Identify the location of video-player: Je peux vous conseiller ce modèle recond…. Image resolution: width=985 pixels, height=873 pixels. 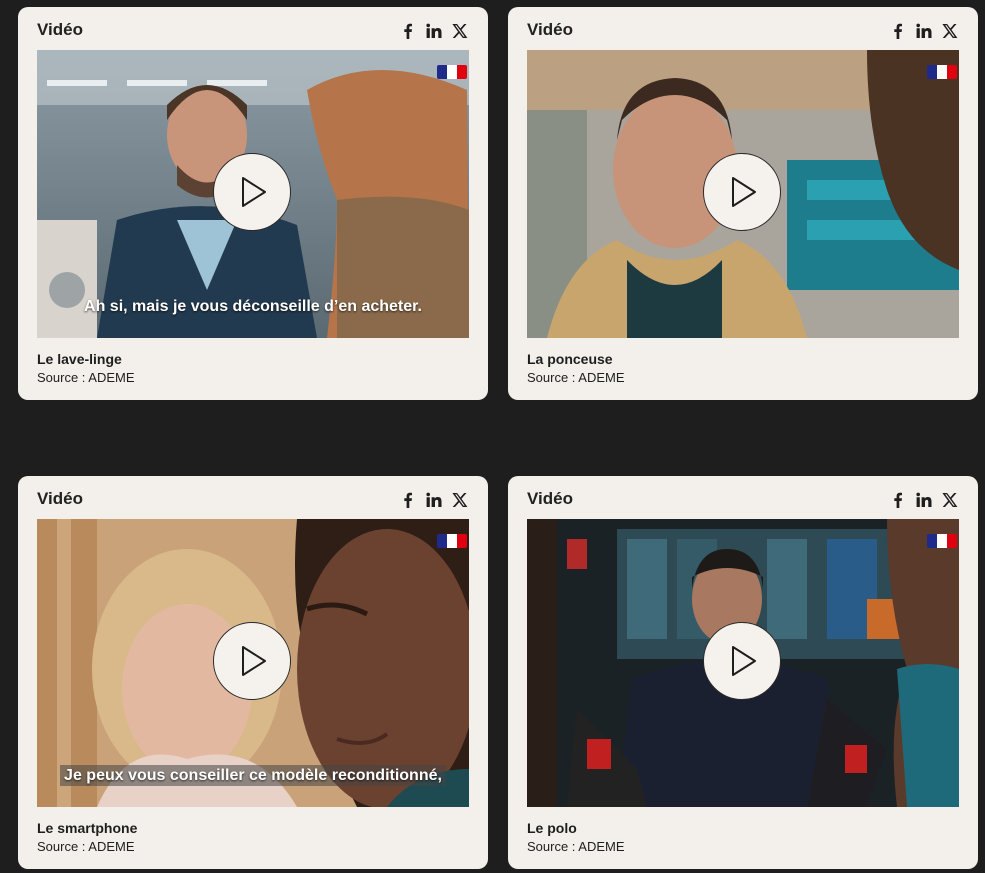
(253, 663).